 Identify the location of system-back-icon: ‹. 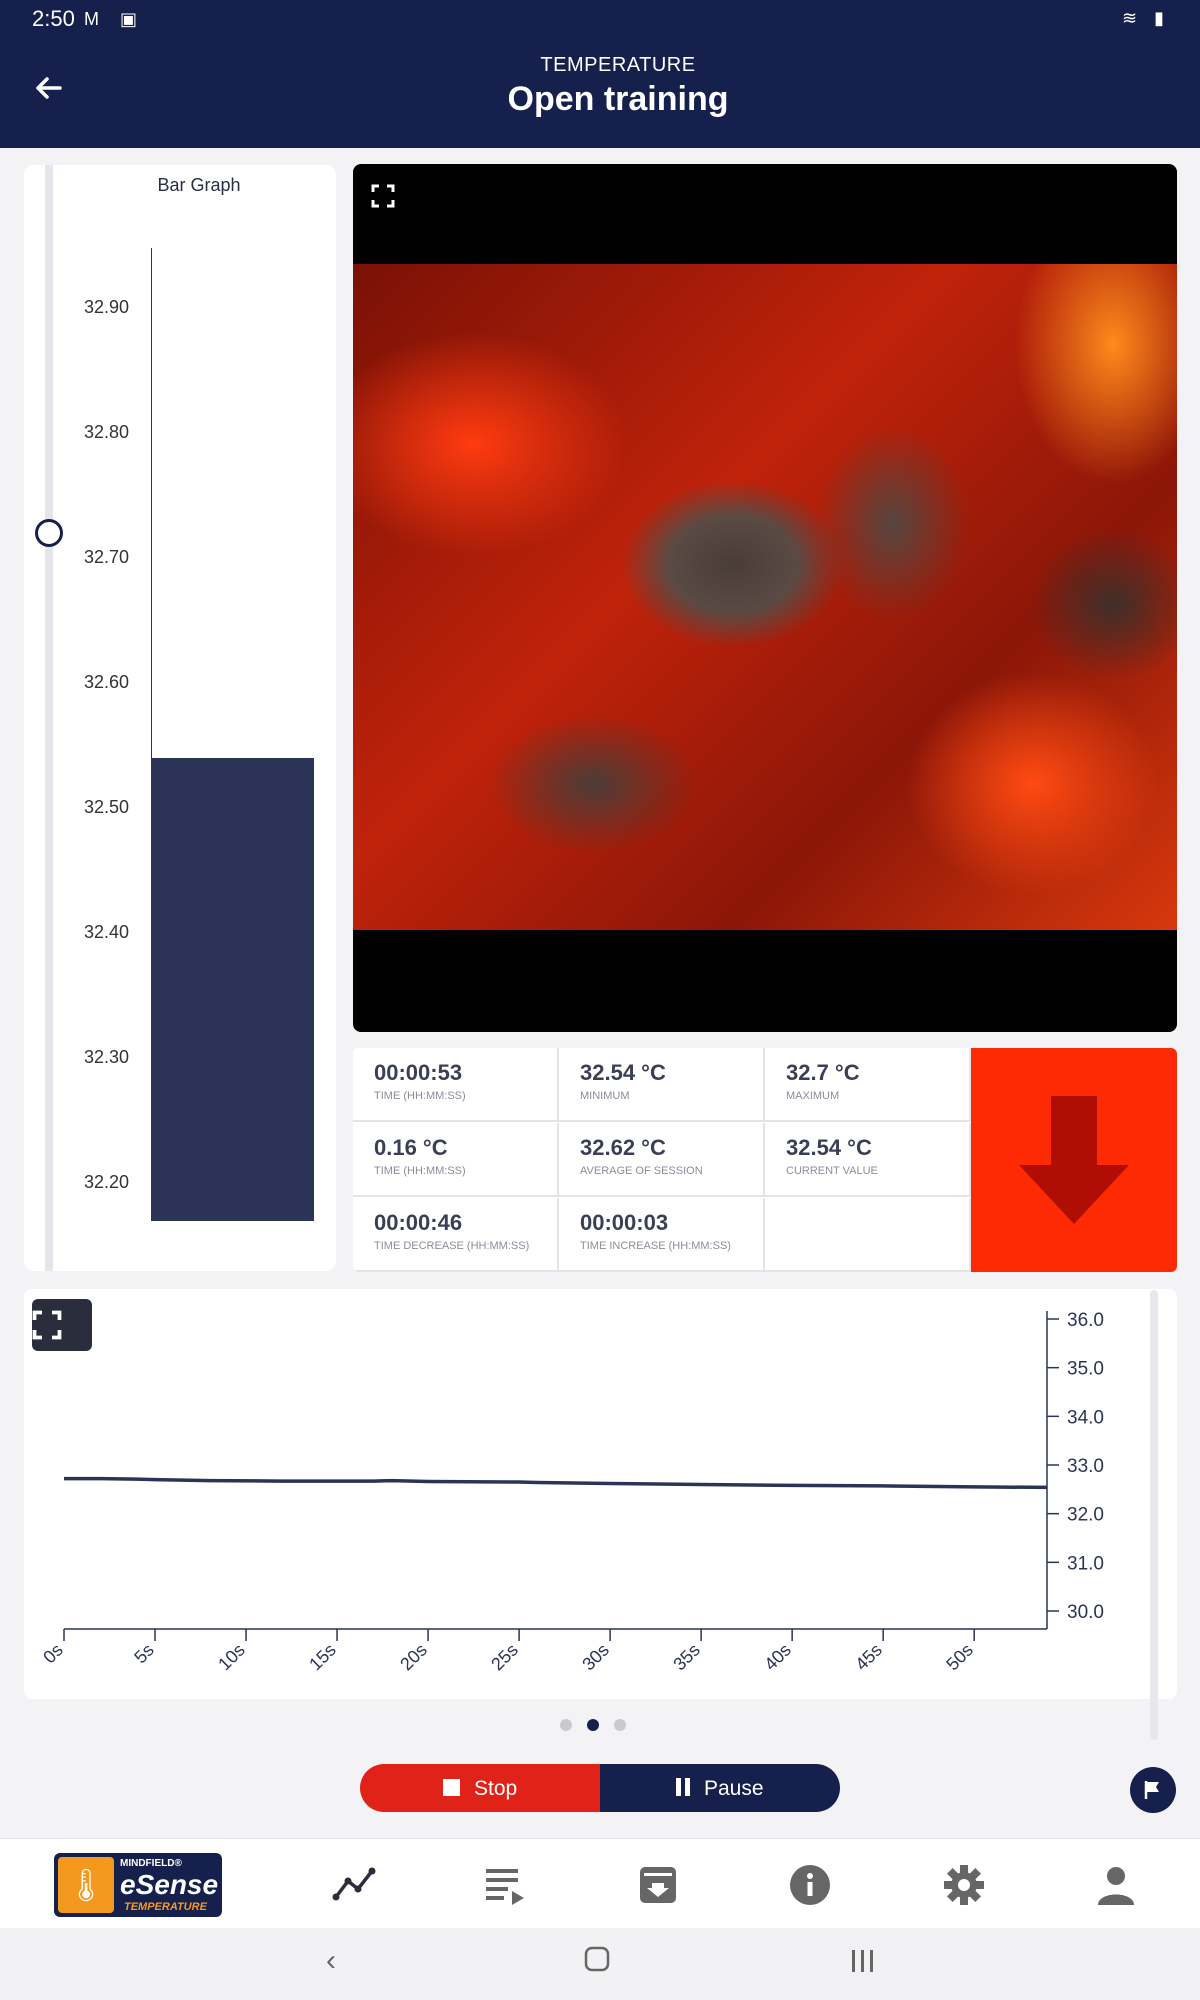
(331, 1961).